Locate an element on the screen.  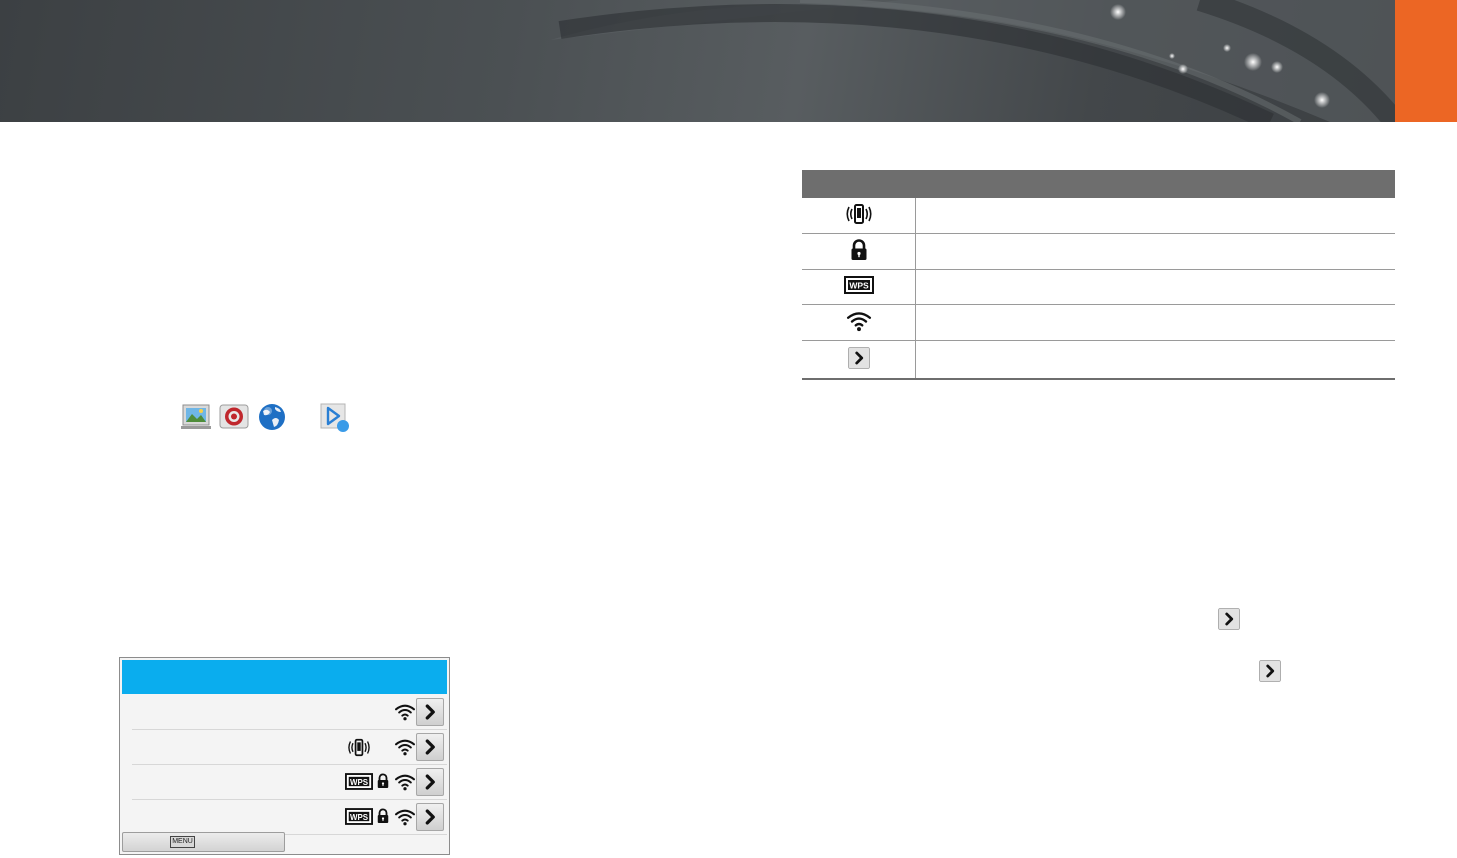
chapter-tab is located at coordinates (1426, 61).